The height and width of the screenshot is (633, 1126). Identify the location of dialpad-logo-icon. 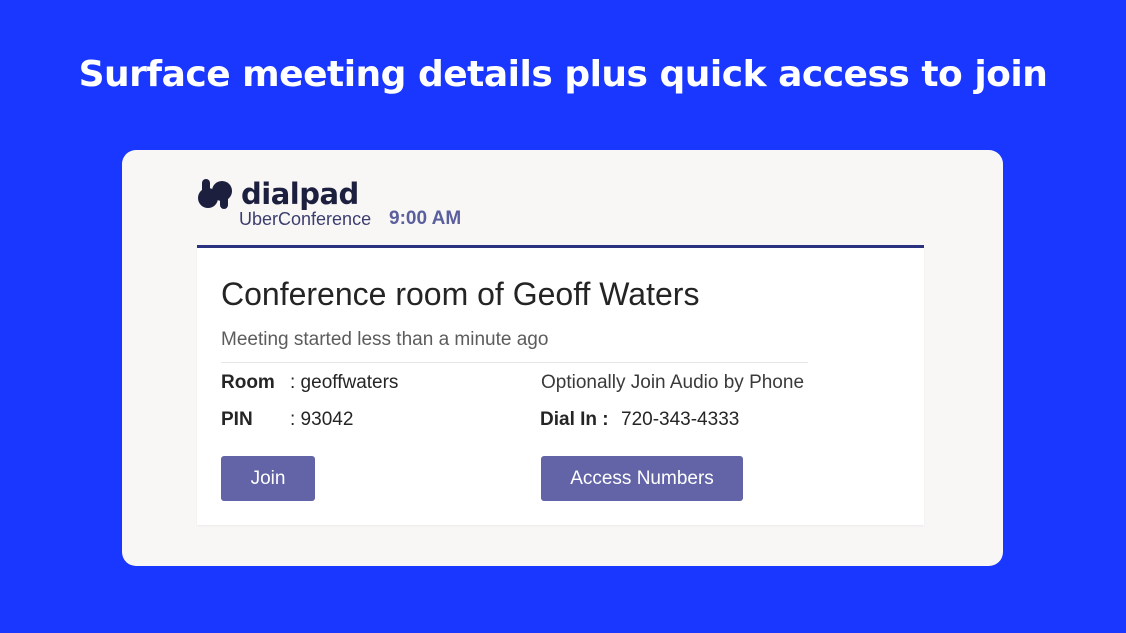
(215, 194).